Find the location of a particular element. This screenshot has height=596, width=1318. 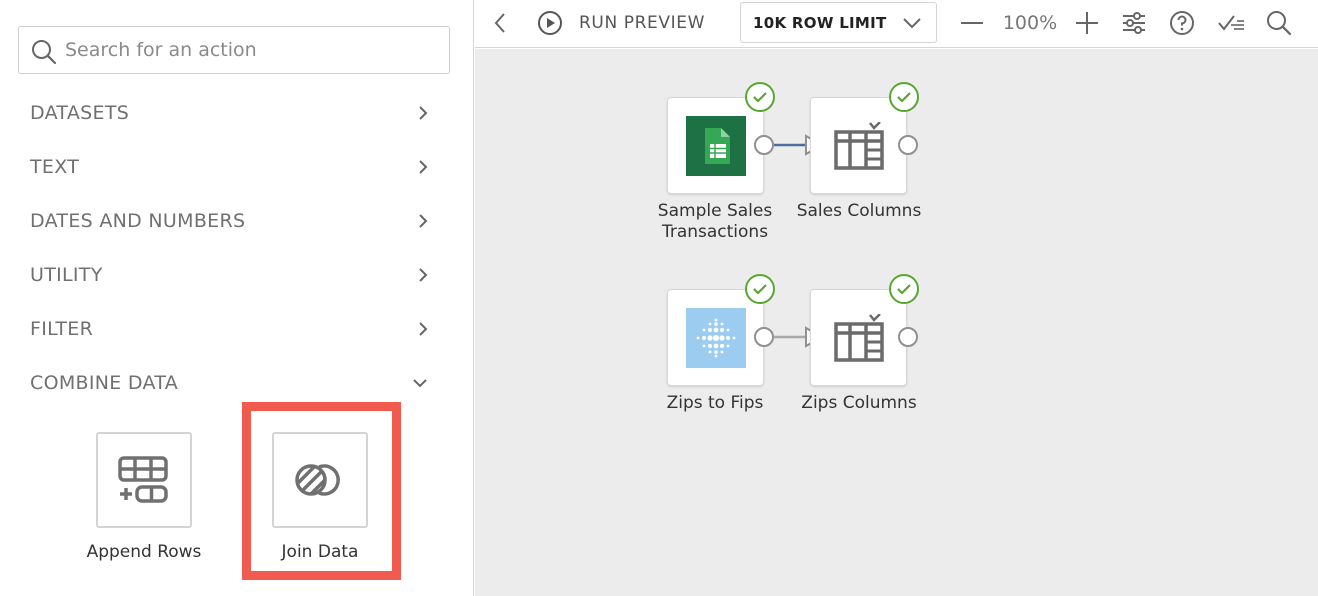

flow-node-sales-columns is located at coordinates (858, 145).